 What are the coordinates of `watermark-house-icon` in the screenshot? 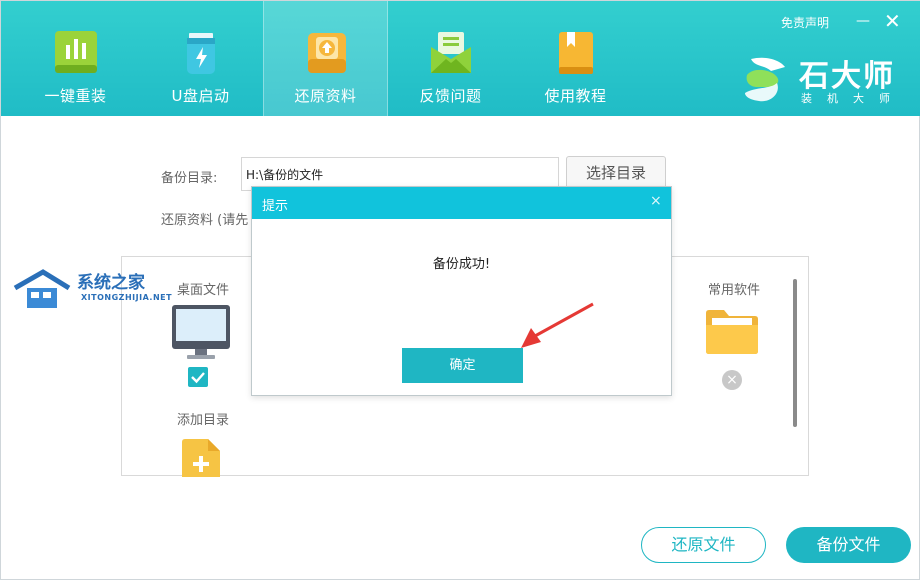 It's located at (42, 288).